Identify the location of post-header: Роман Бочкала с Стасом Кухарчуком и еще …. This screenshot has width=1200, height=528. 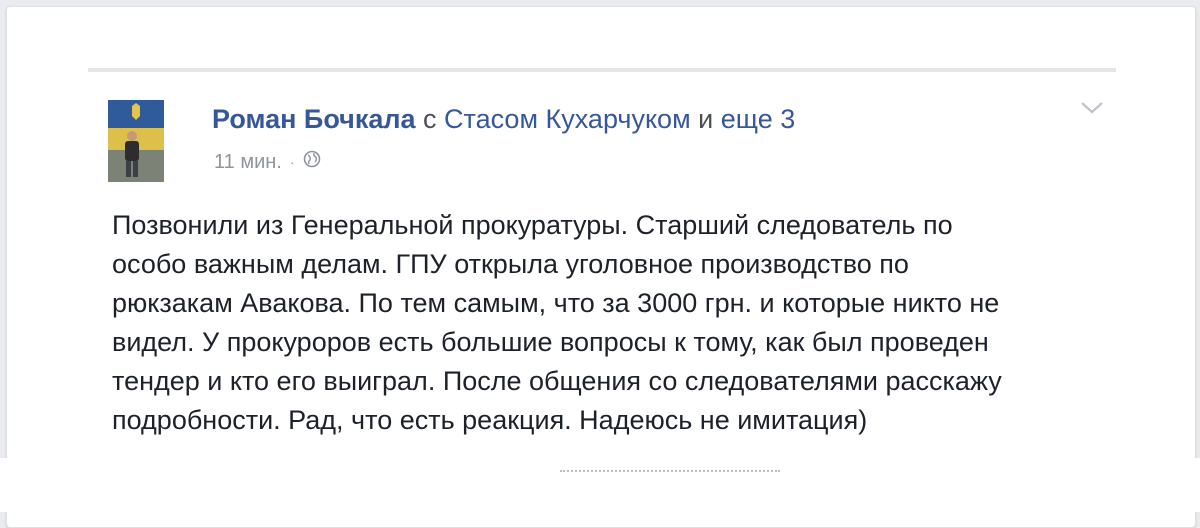
(503, 119).